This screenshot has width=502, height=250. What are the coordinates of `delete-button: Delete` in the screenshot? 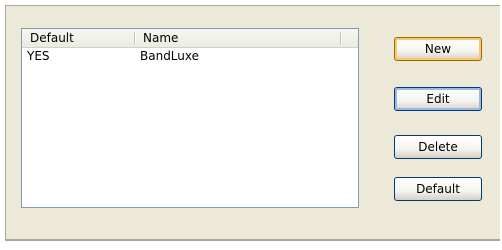 It's located at (438, 147).